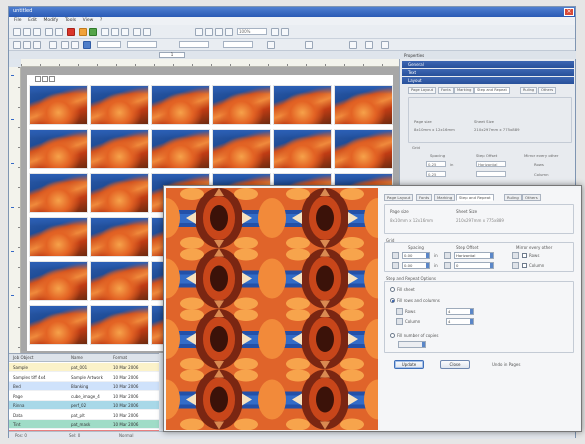 Image resolution: width=585 pixels, height=444 pixels. What do you see at coordinates (569, 12) in the screenshot?
I see `window-close-button: ×` at bounding box center [569, 12].